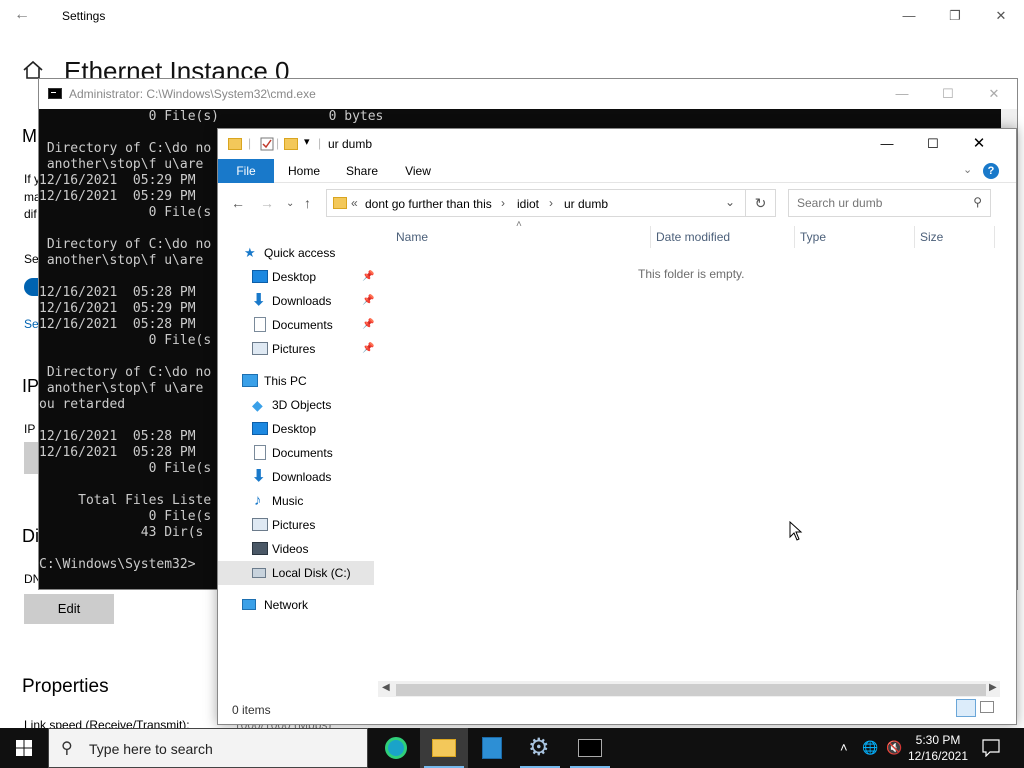 This screenshot has height=768, width=1024. What do you see at coordinates (933, 144) in the screenshot?
I see `explorer-maximize-button: ☐` at bounding box center [933, 144].